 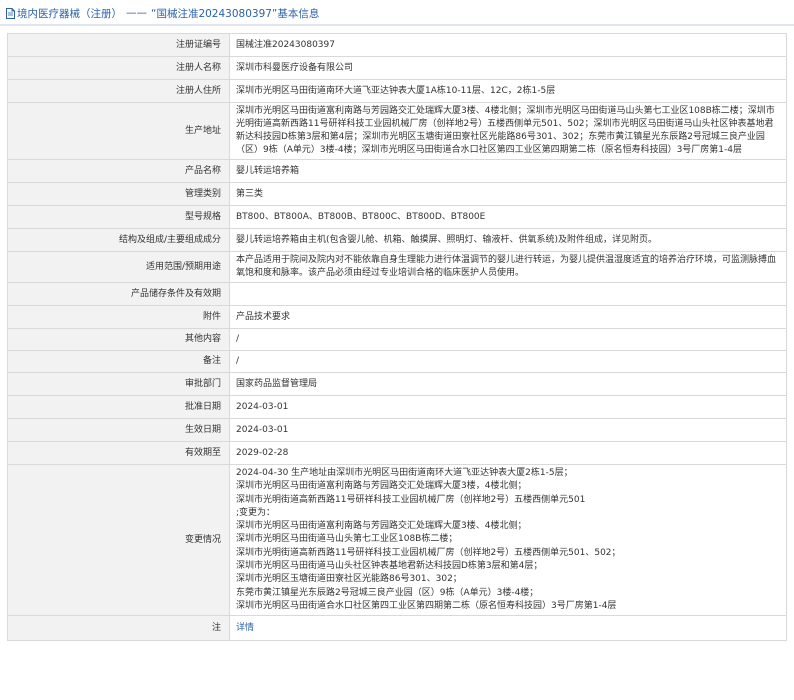 I want to click on row-label: 变更情况, so click(x=118, y=540).